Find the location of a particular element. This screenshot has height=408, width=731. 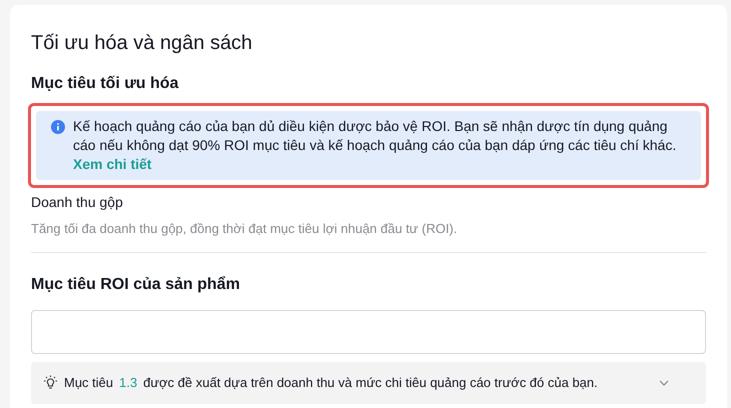

chevron-icon is located at coordinates (664, 382).